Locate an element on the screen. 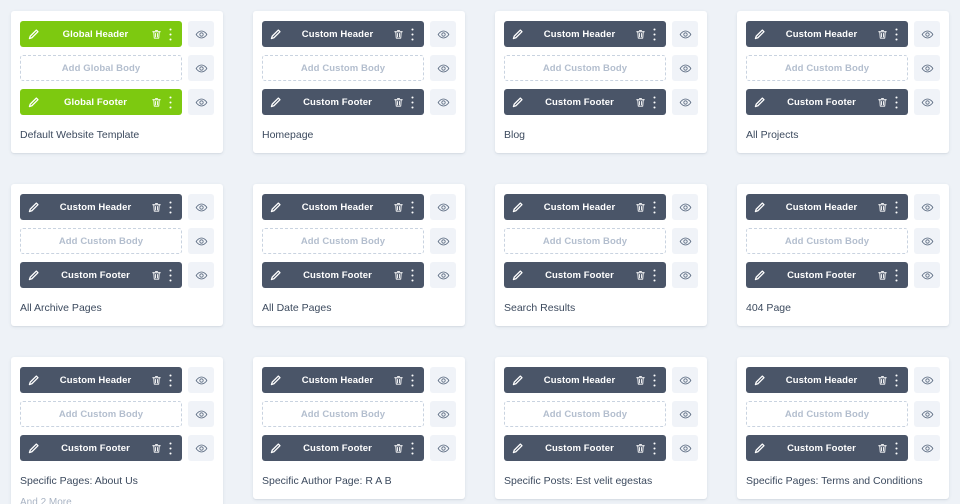 This screenshot has height=504, width=960. layout-footer-bar: Global Footer is located at coordinates (101, 102).